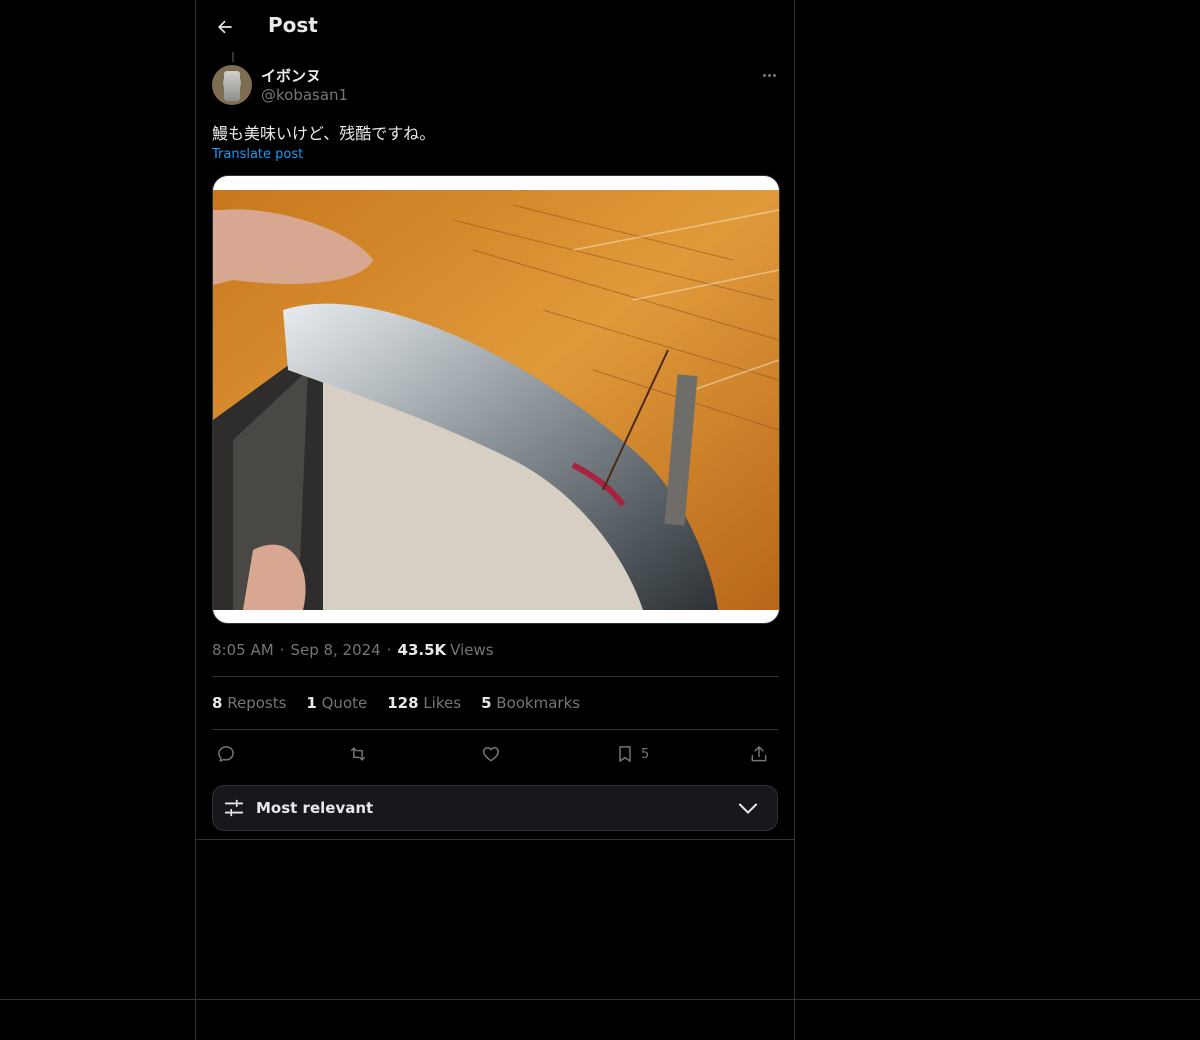 This screenshot has width=1200, height=1040. What do you see at coordinates (217, 703) in the screenshot?
I see `stat-count: 8` at bounding box center [217, 703].